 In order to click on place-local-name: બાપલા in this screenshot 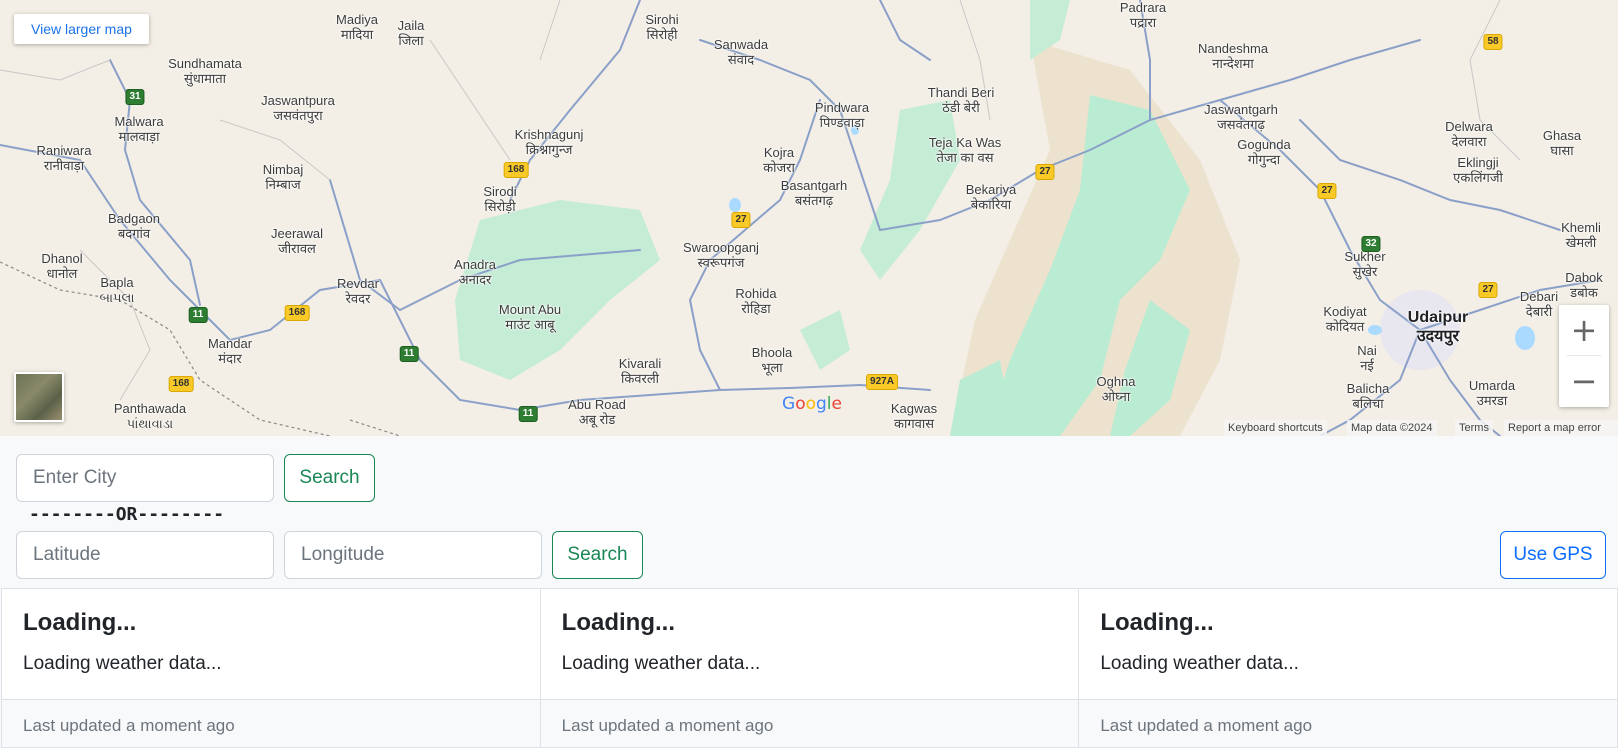, I will do `click(117, 297)`.